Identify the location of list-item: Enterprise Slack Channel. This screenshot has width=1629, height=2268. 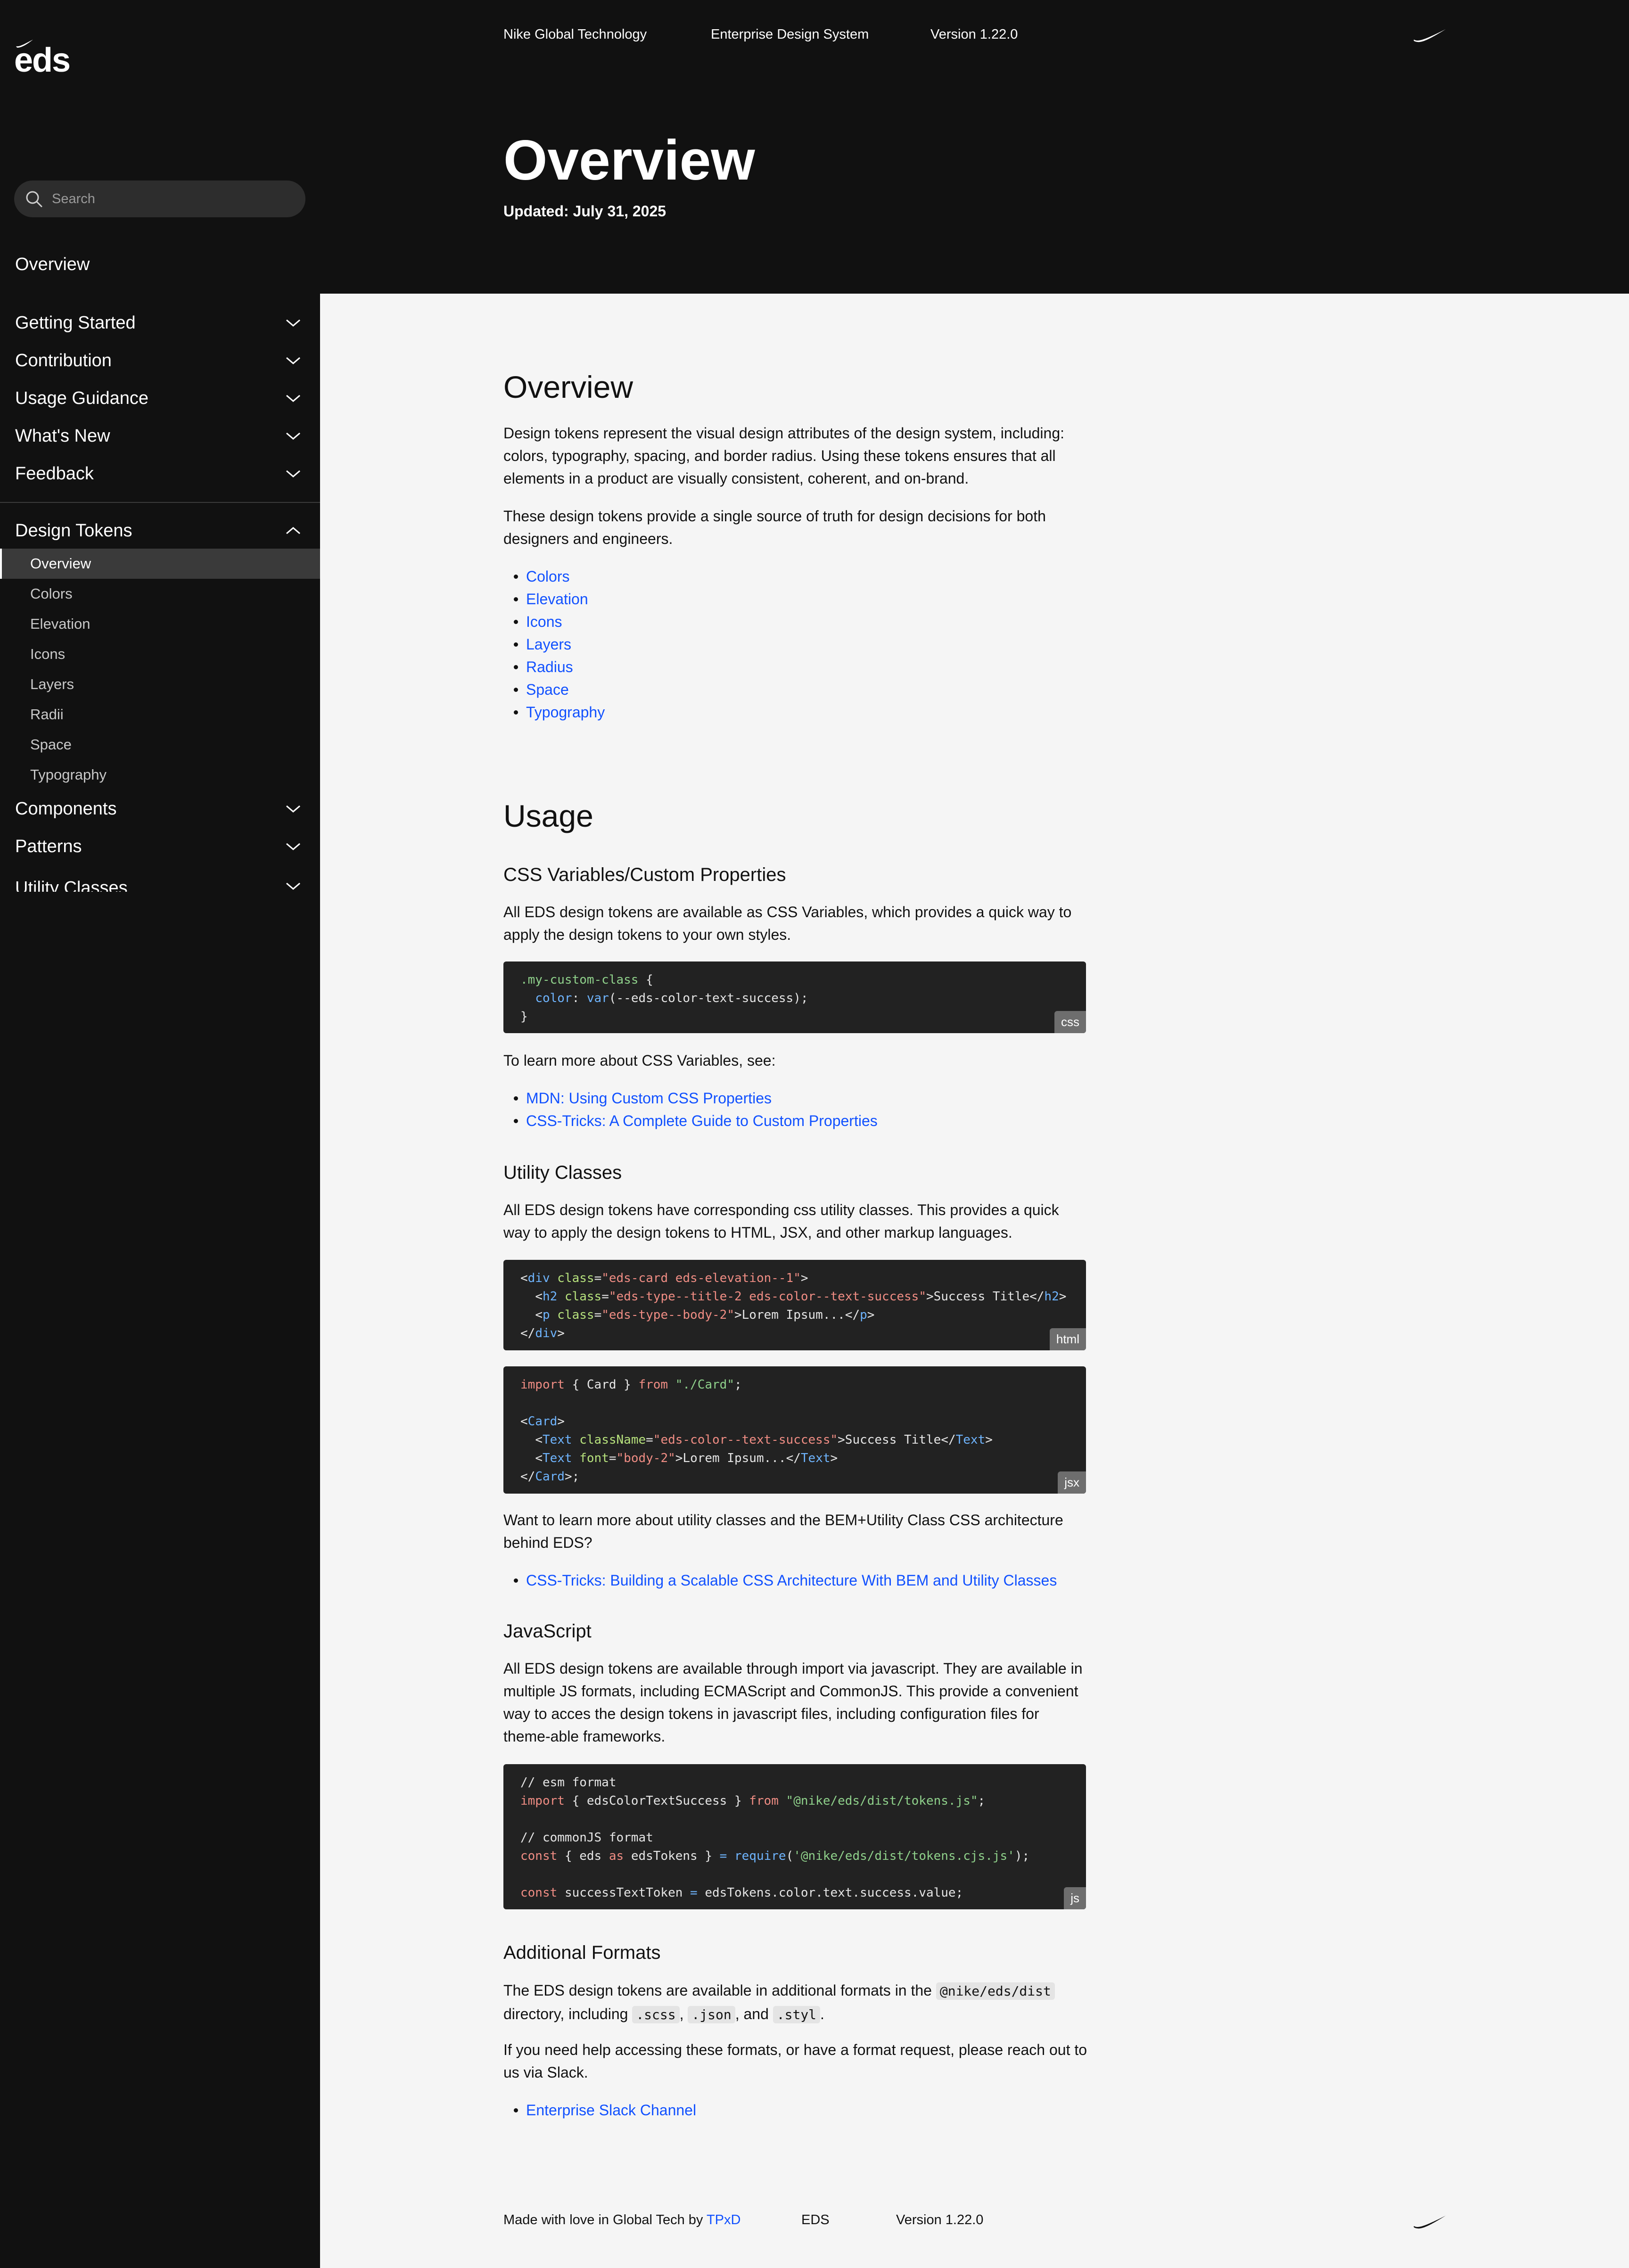
(599, 2110).